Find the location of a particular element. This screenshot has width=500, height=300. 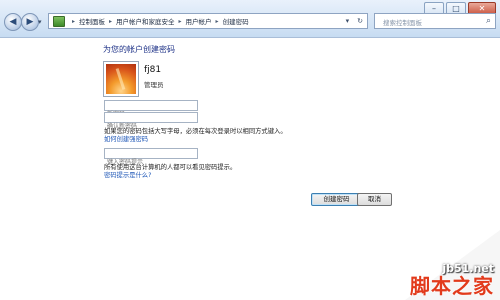

user-name: fj81 is located at coordinates (153, 70).